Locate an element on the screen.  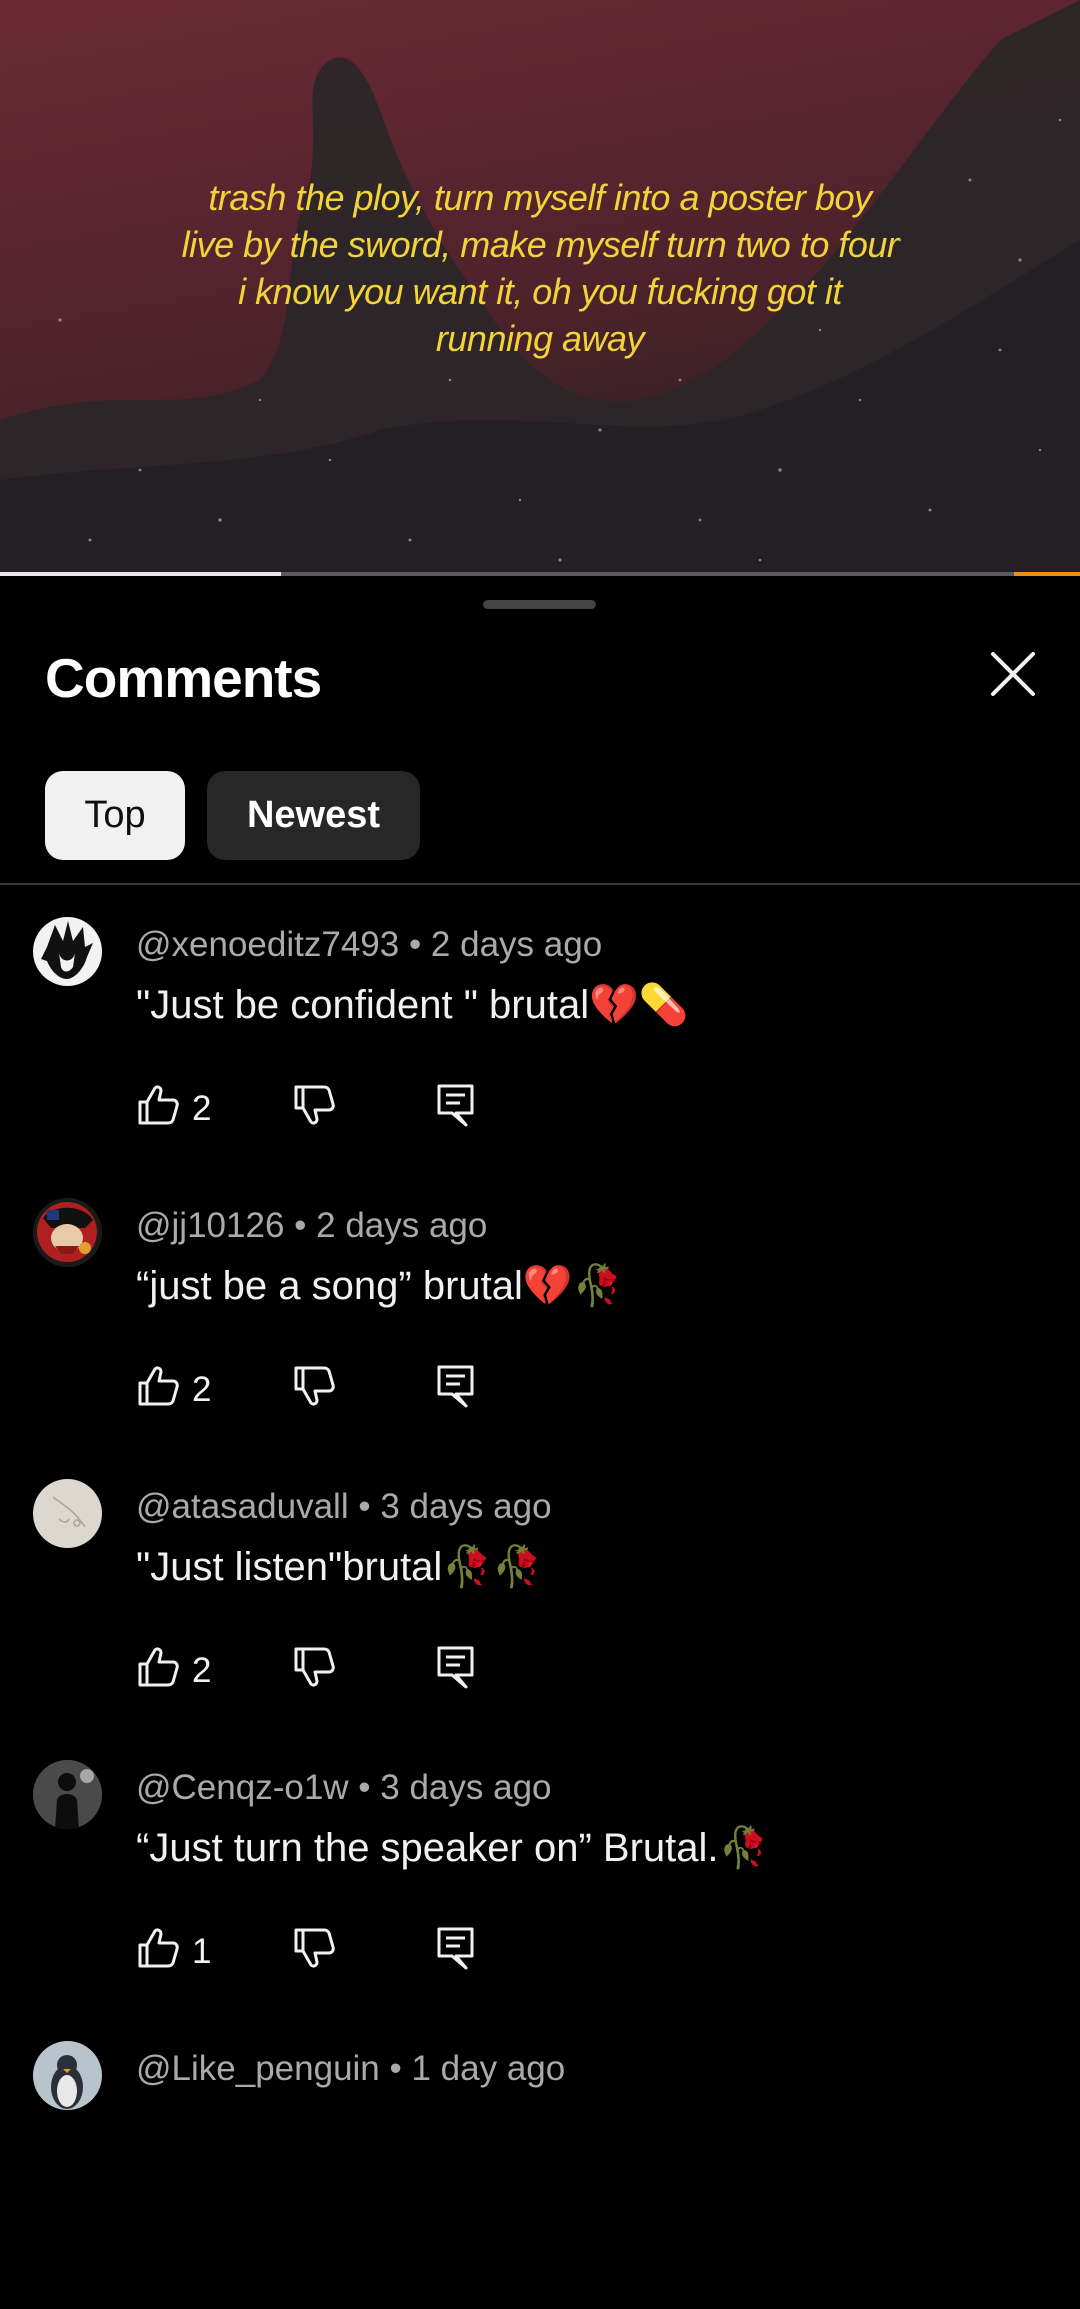
filter-chip-newest: Newest is located at coordinates (313, 815).